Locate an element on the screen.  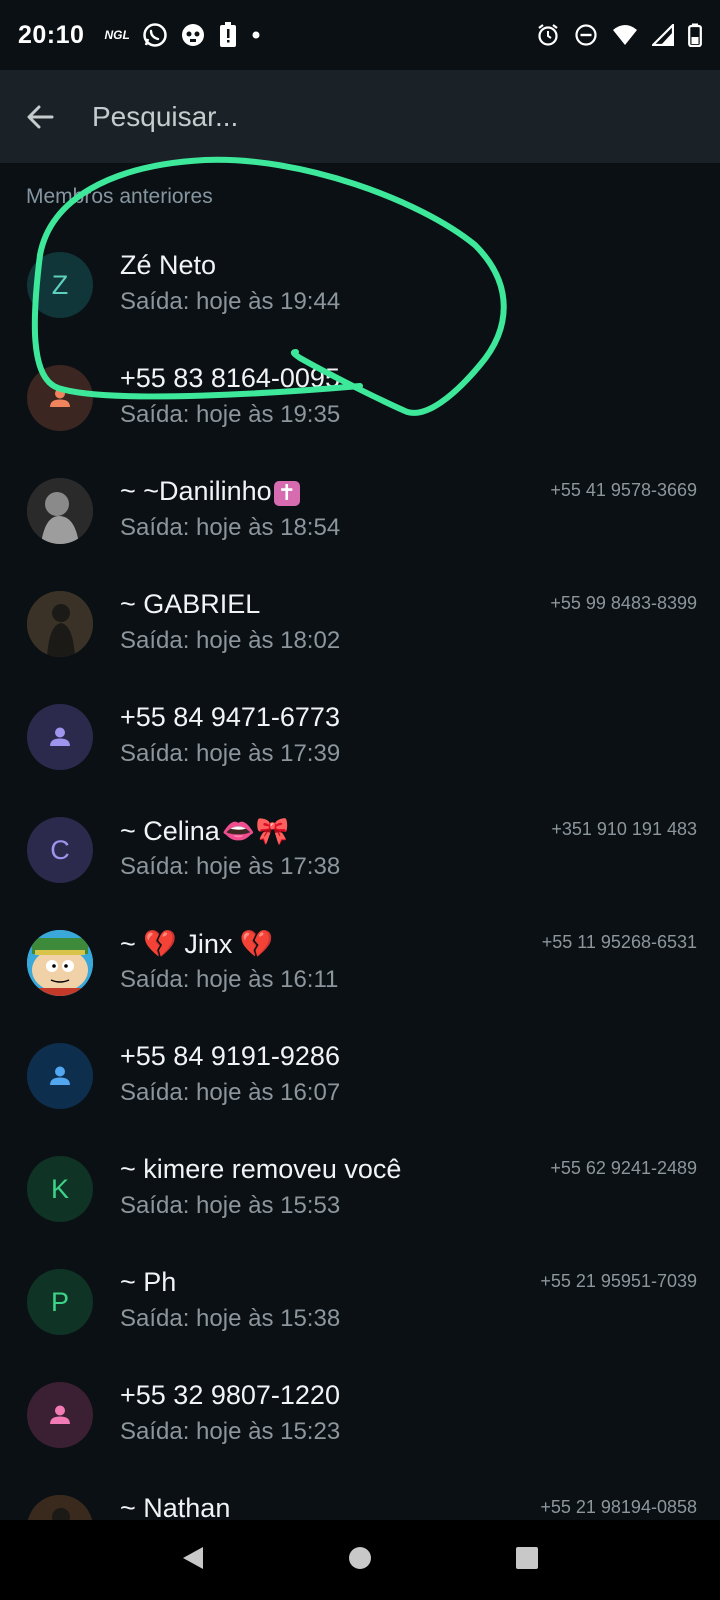
member-left-time: Saída: hoje às 15:38 is located at coordinates (230, 1318).